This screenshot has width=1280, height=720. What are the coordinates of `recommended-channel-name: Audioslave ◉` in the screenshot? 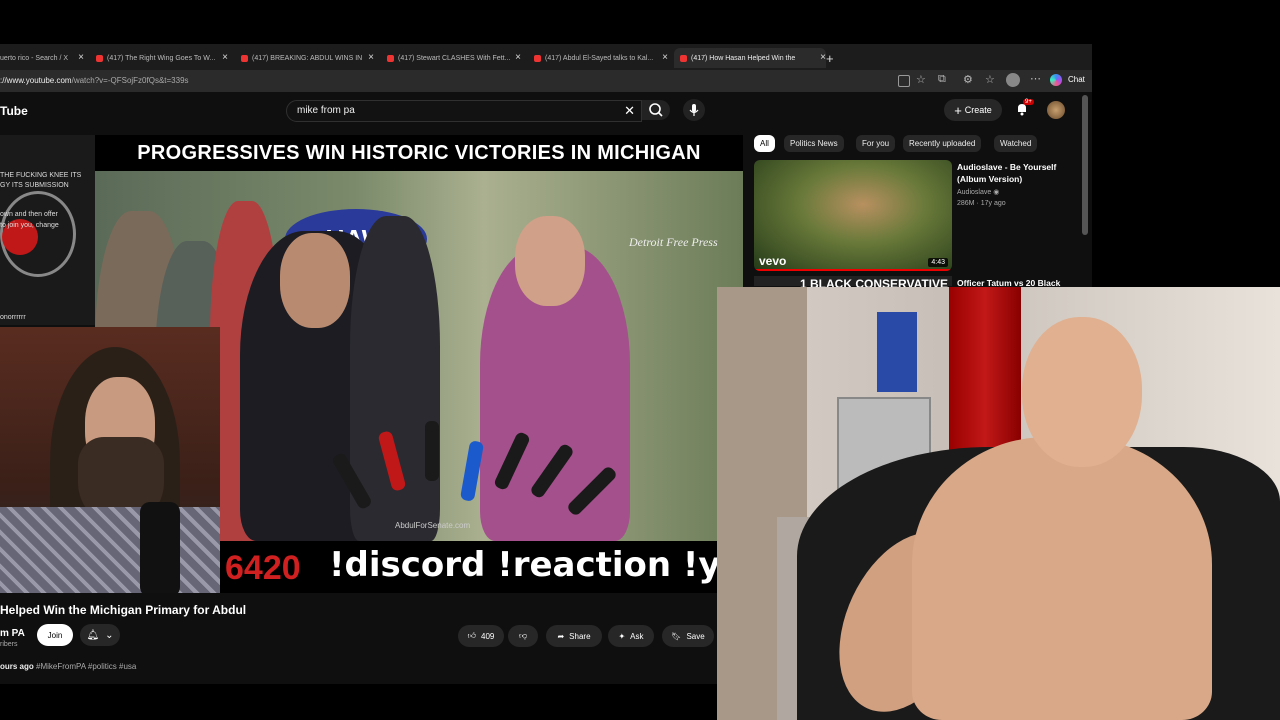 It's located at (978, 192).